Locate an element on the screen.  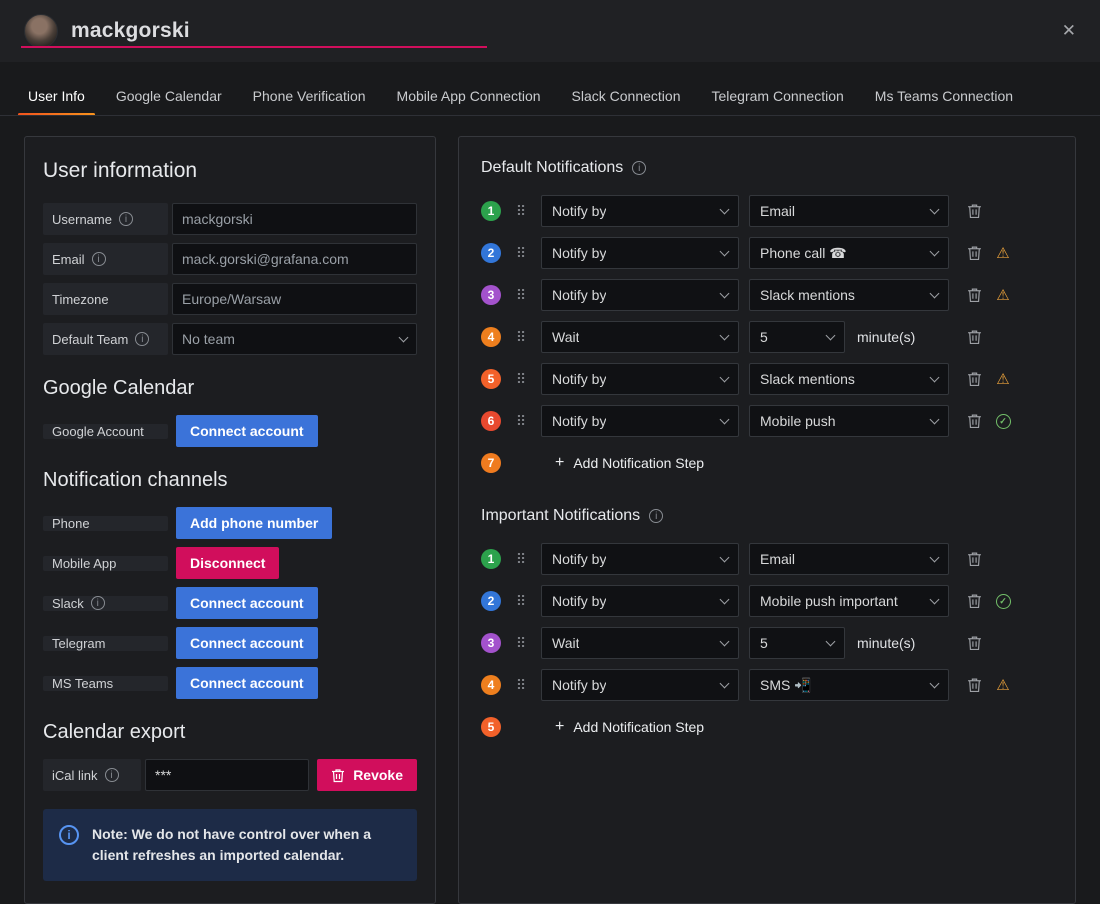
timezone-input: Europe/Warsaw is located at coordinates (294, 299).